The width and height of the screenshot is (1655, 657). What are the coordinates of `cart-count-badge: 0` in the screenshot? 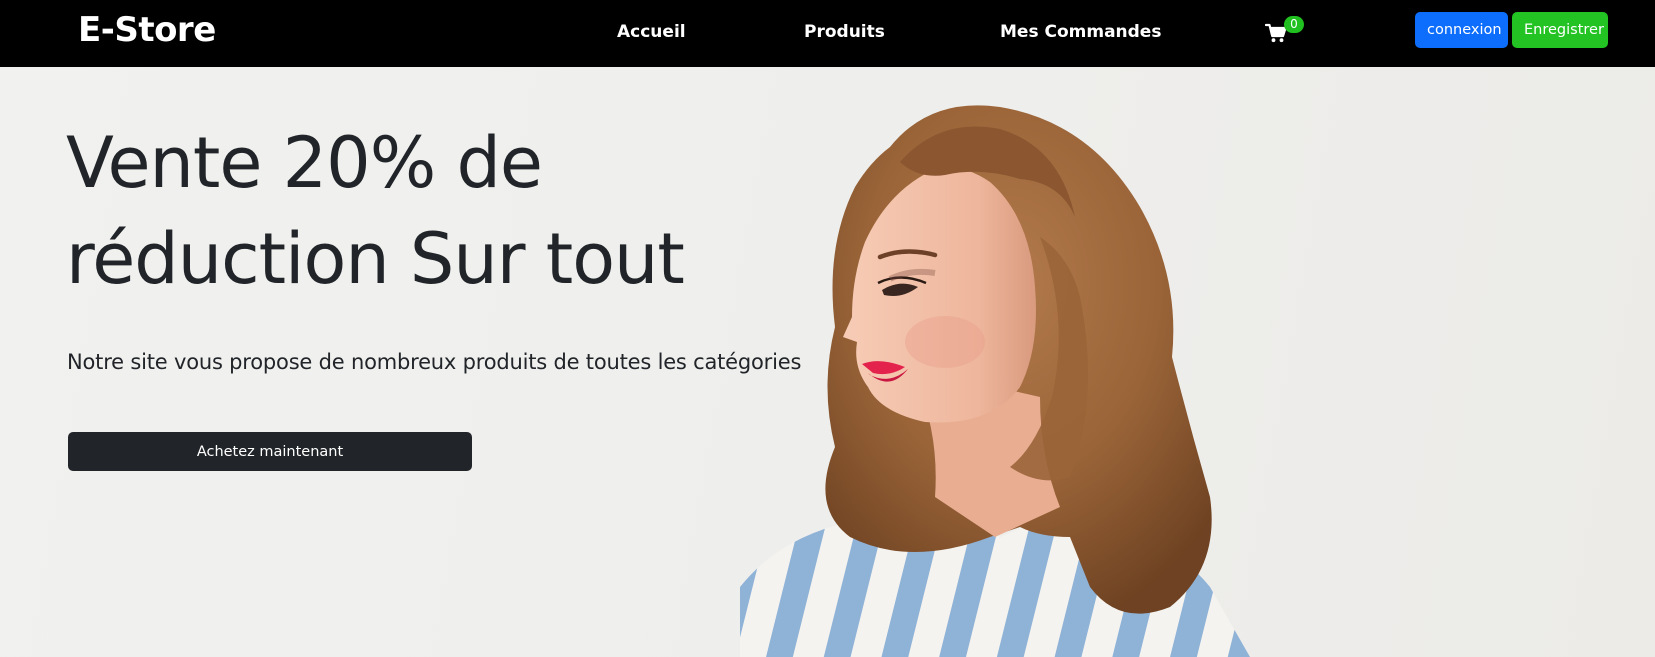 It's located at (1294, 24).